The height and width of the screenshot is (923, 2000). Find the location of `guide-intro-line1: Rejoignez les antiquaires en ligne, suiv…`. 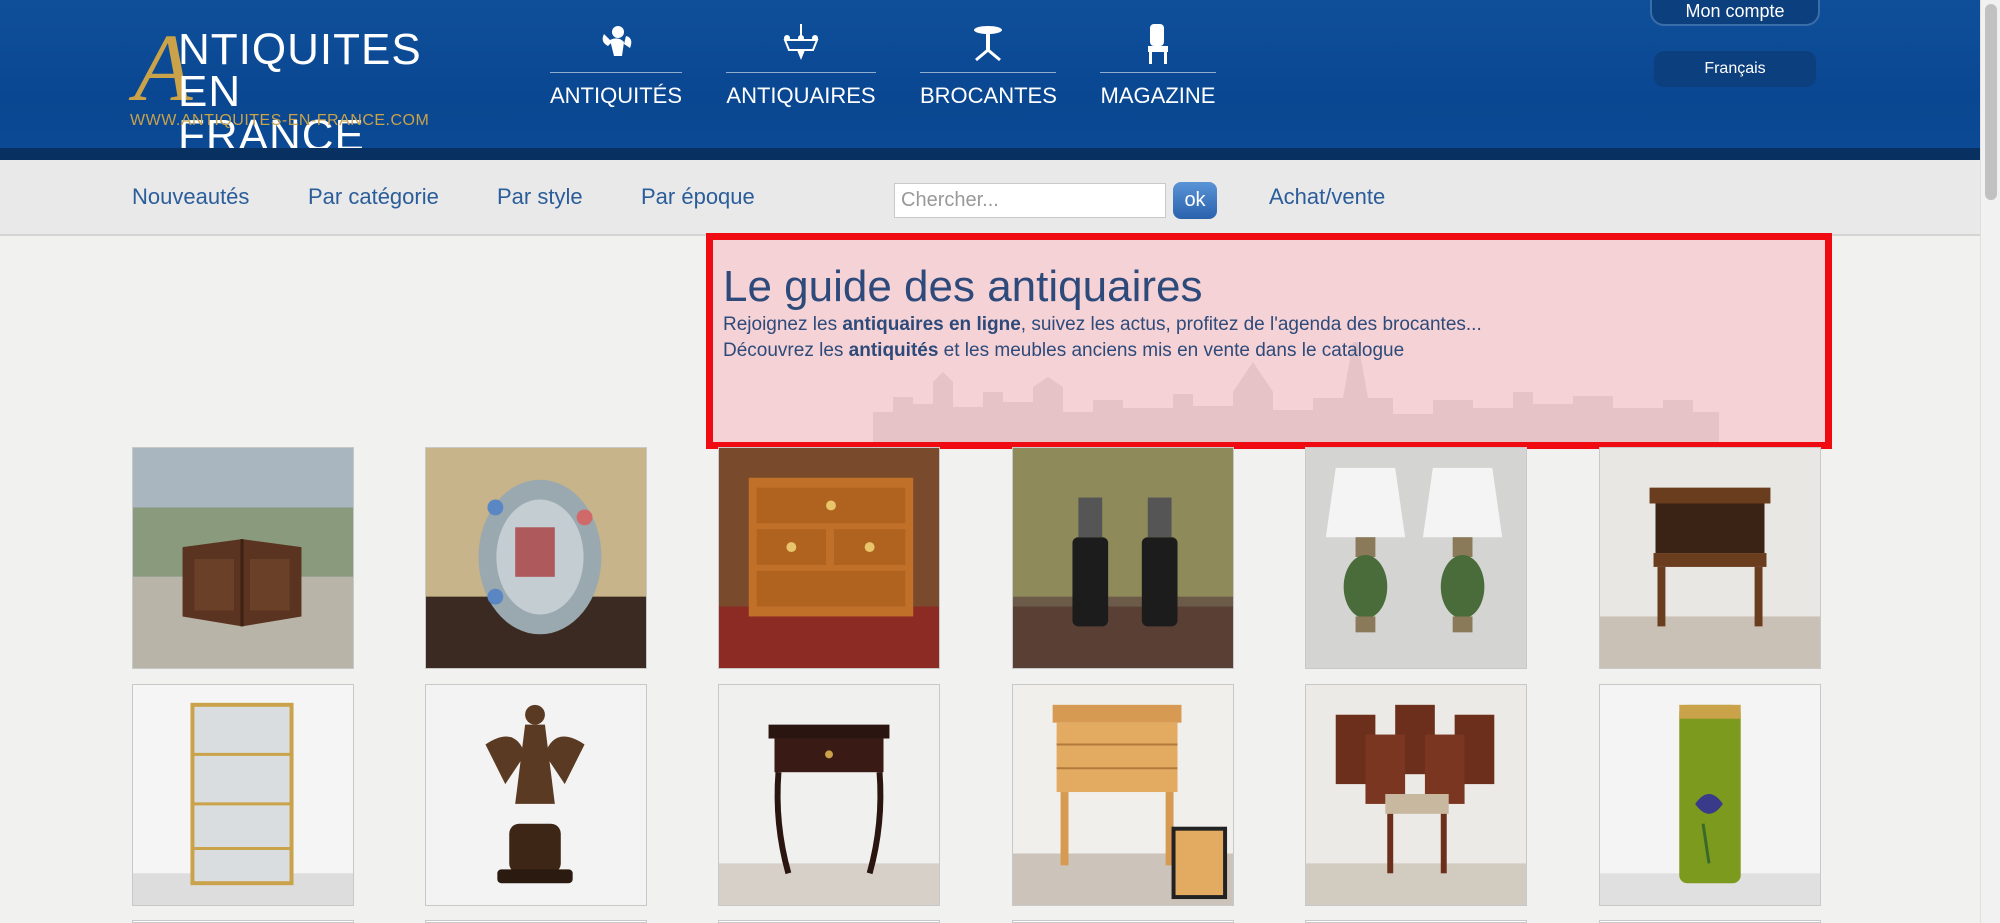

guide-intro-line1: Rejoignez les antiquaires en ligne, suiv… is located at coordinates (1102, 325).